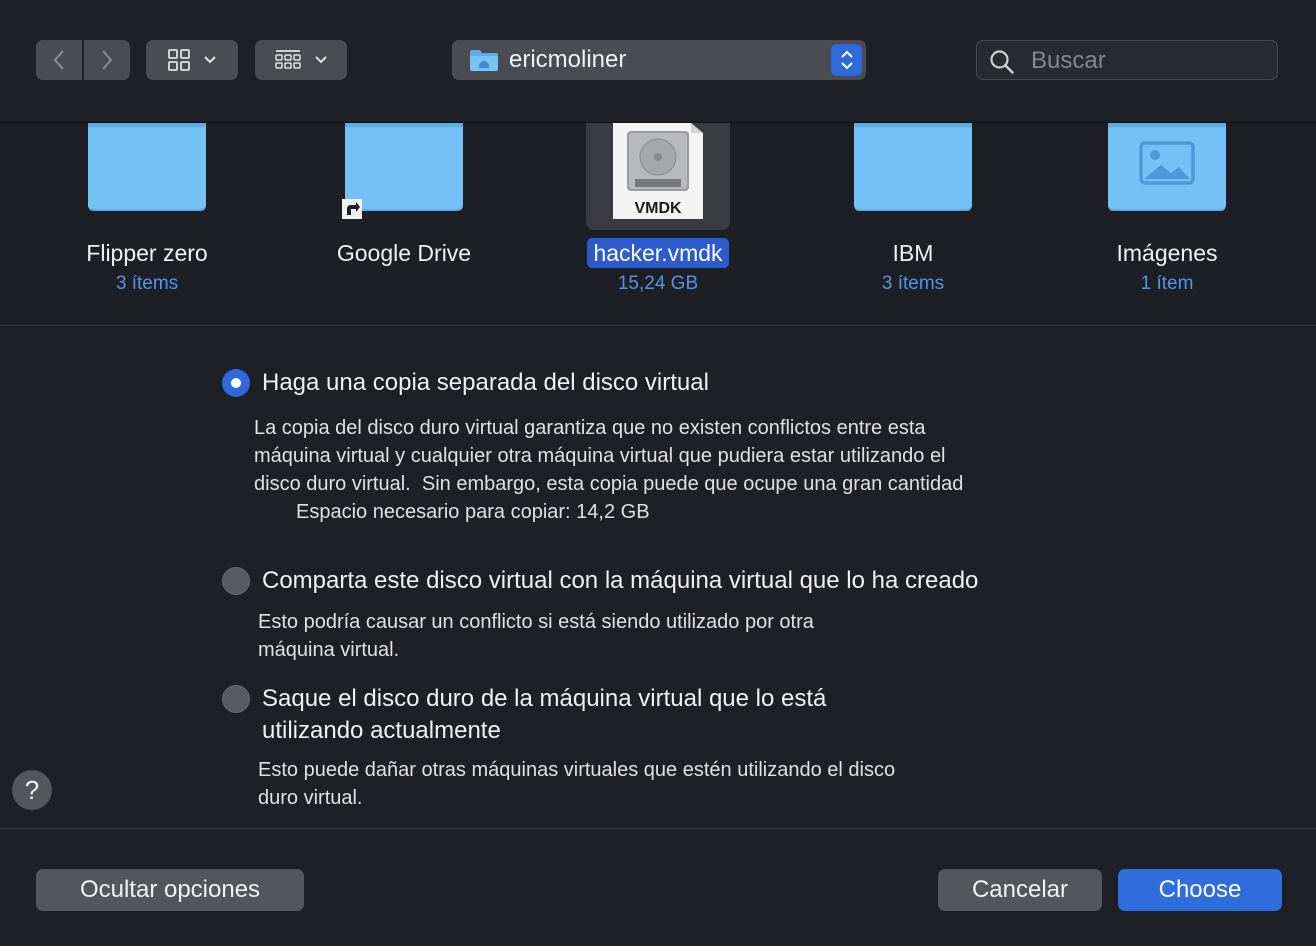  I want to click on choose-button: Choose, so click(1200, 890).